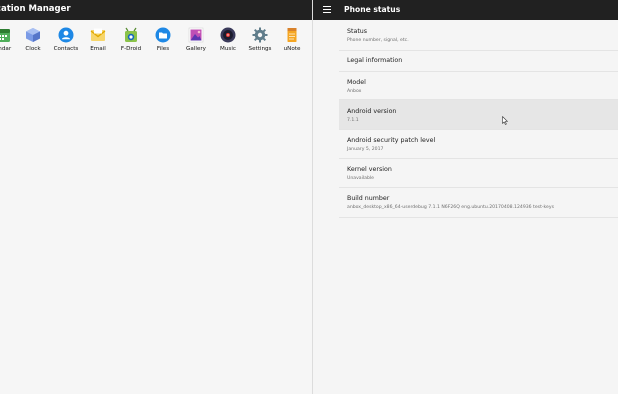 This screenshot has height=394, width=618. What do you see at coordinates (478, 36) in the screenshot?
I see `status-item: Status Phone number, signal, etc.` at bounding box center [478, 36].